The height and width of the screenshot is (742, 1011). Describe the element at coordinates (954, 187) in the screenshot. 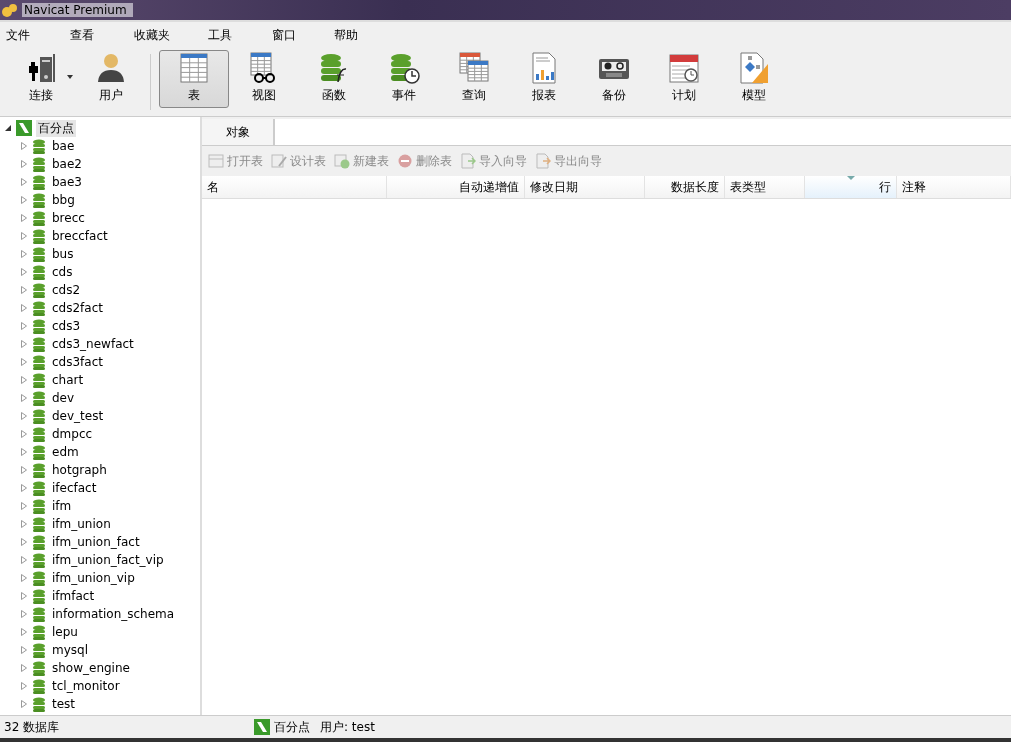

I see `column-header: 注释` at that location.